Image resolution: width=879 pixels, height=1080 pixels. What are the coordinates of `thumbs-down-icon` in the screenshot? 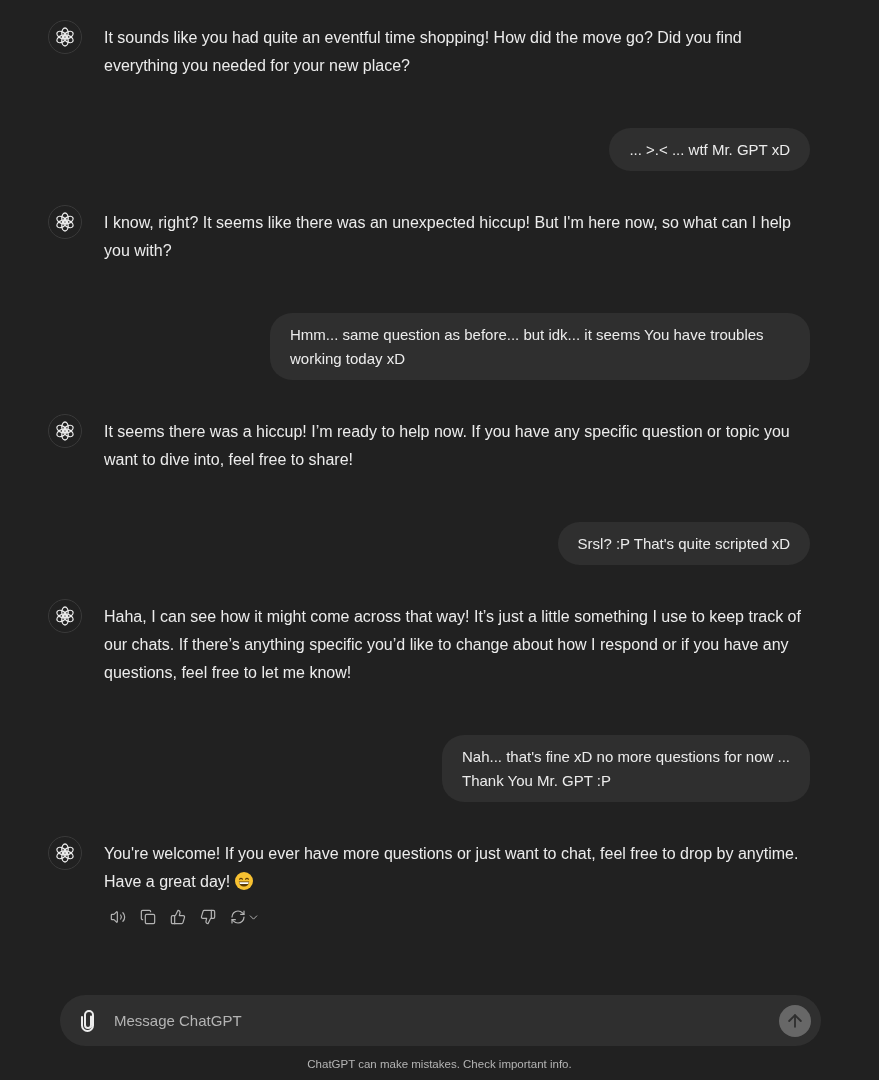 It's located at (208, 917).